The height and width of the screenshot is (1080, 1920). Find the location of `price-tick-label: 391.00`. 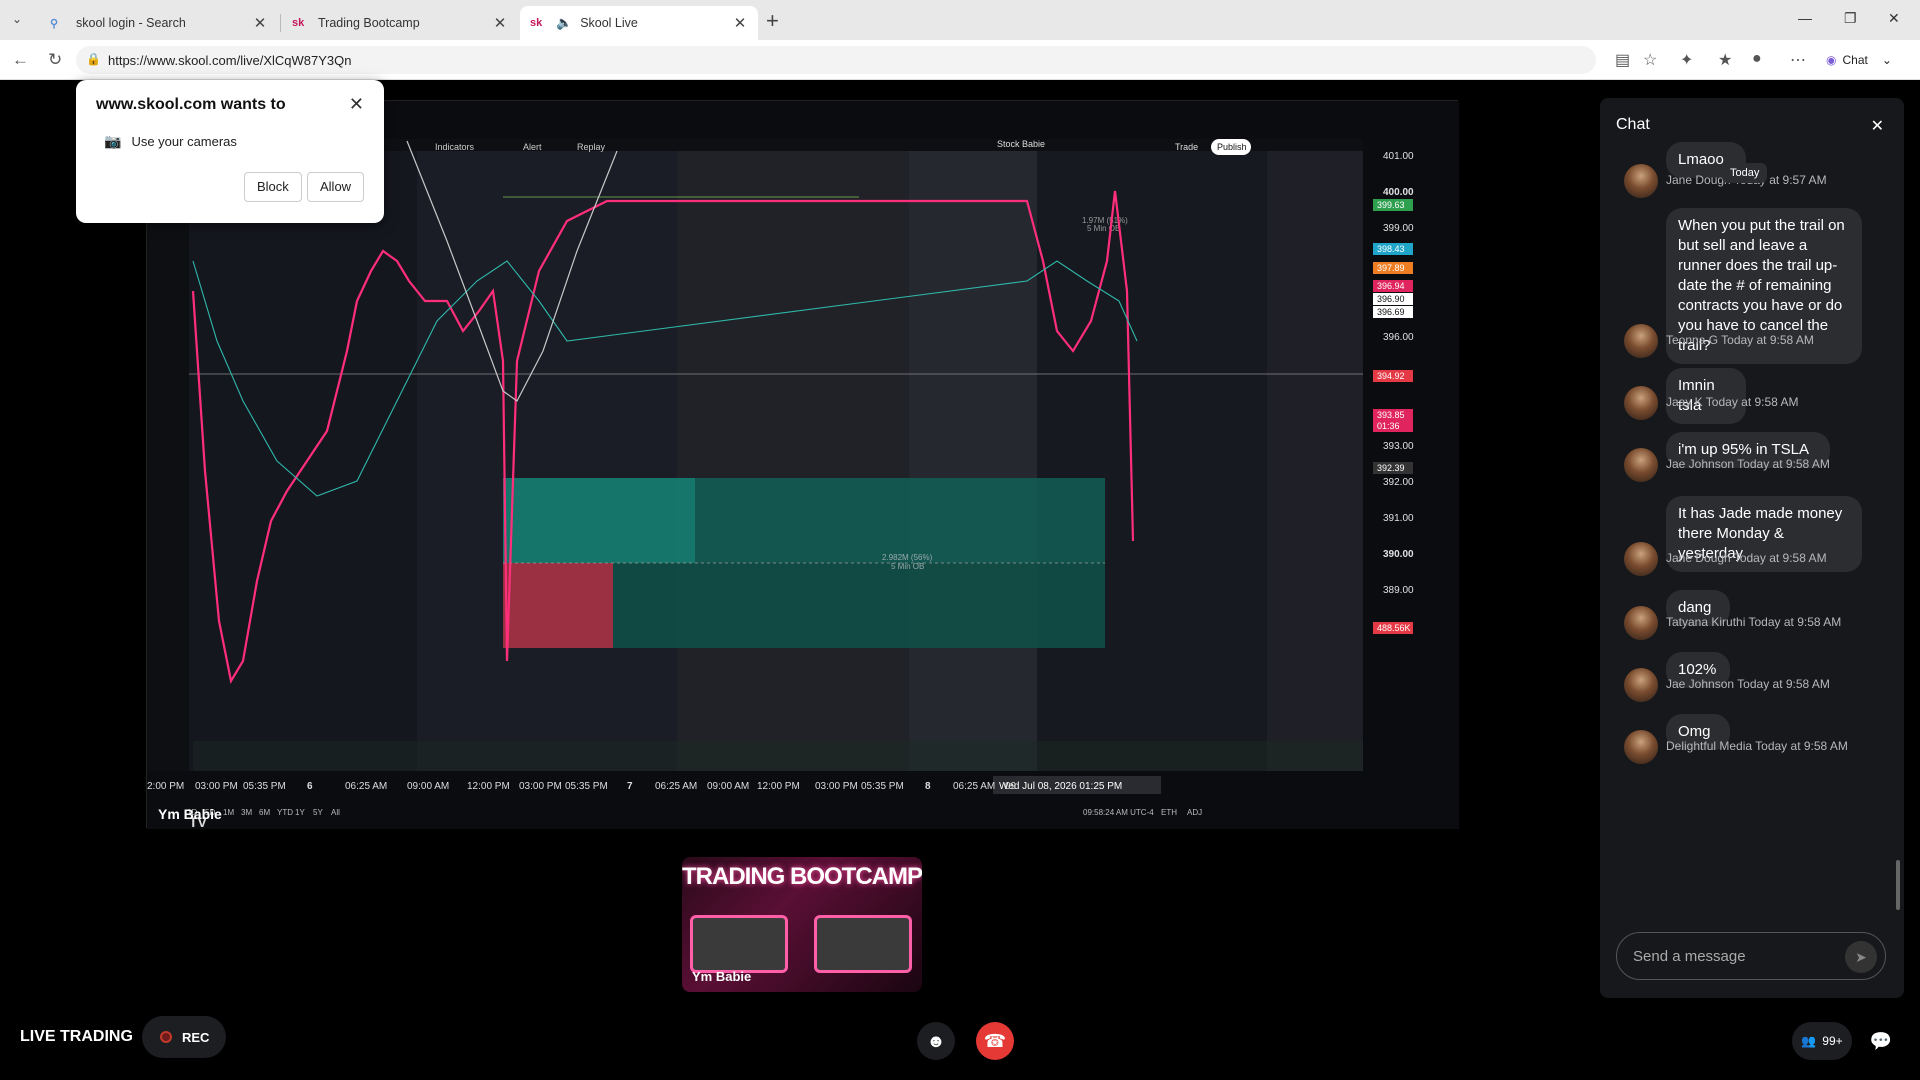

price-tick-label: 391.00 is located at coordinates (1398, 518).